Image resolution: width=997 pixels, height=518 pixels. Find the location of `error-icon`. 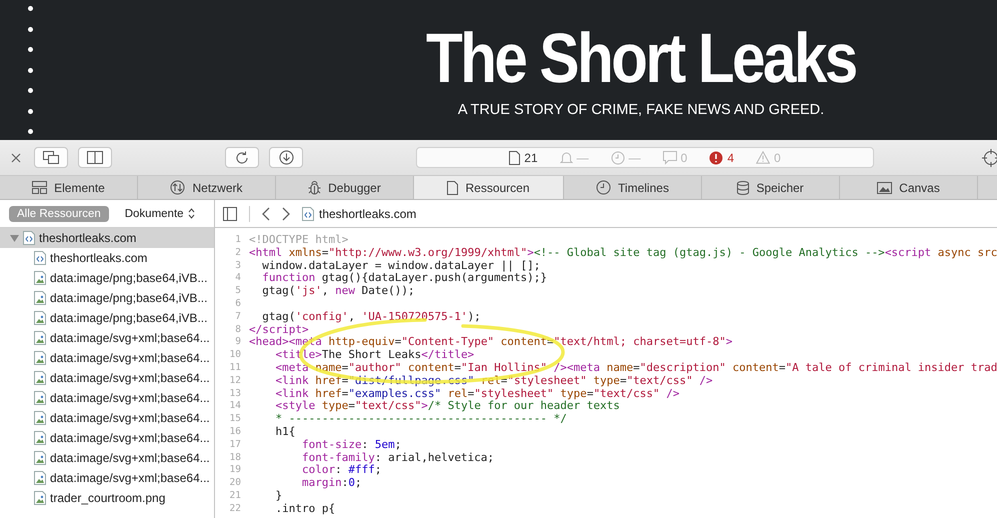

error-icon is located at coordinates (716, 157).